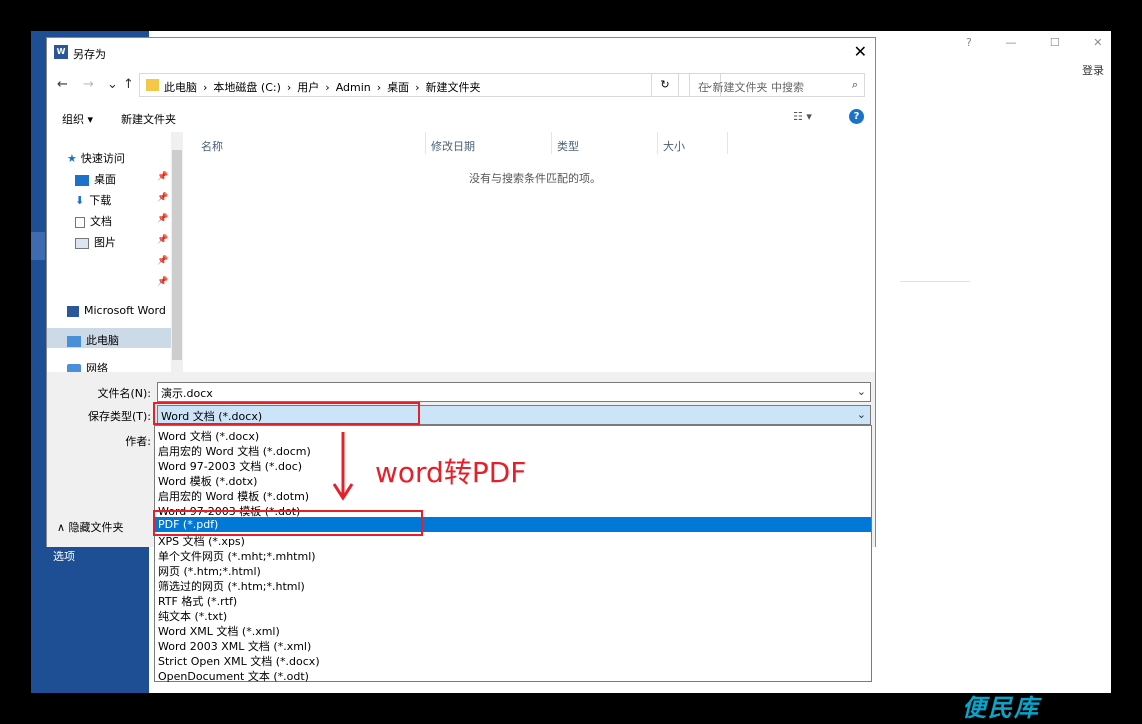 This screenshot has width=1142, height=724. What do you see at coordinates (514, 392) in the screenshot?
I see `filename-field: 演示.docx ⌄` at bounding box center [514, 392].